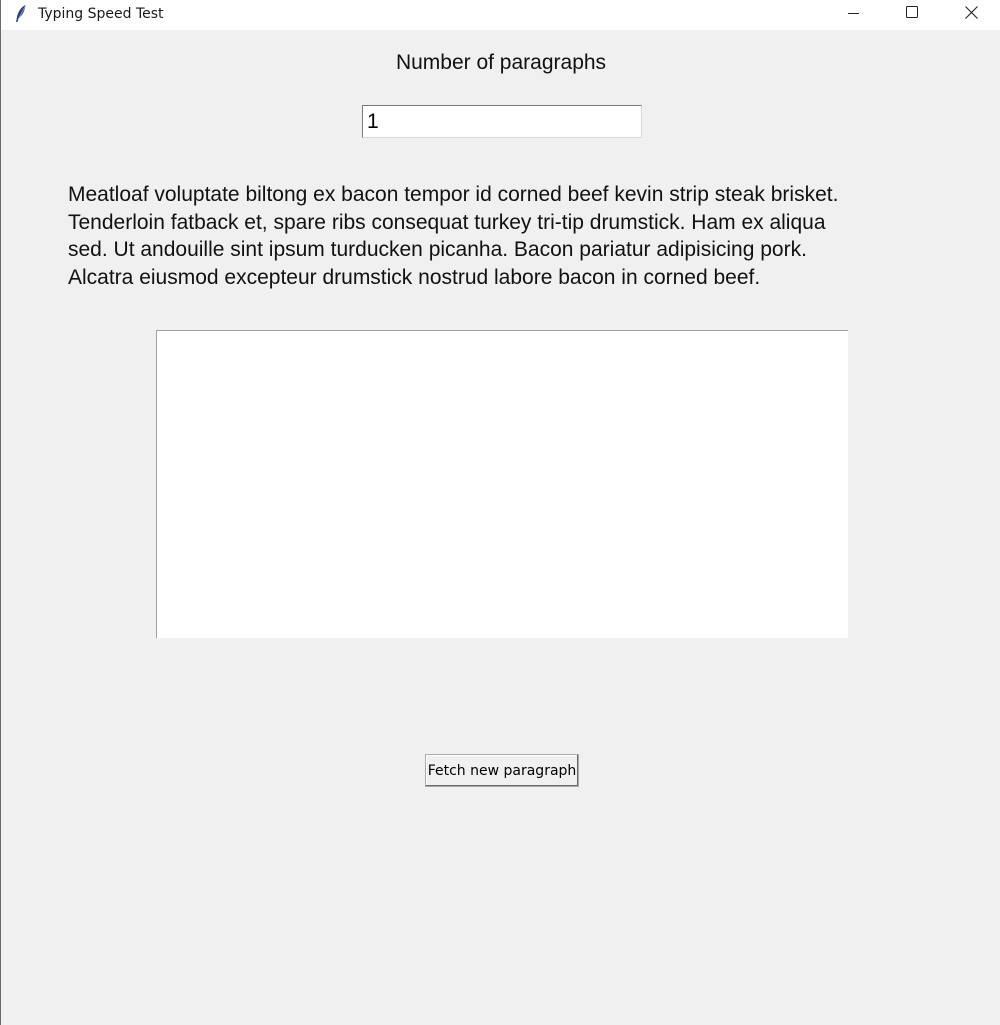  I want to click on minimize-button, so click(854, 15).